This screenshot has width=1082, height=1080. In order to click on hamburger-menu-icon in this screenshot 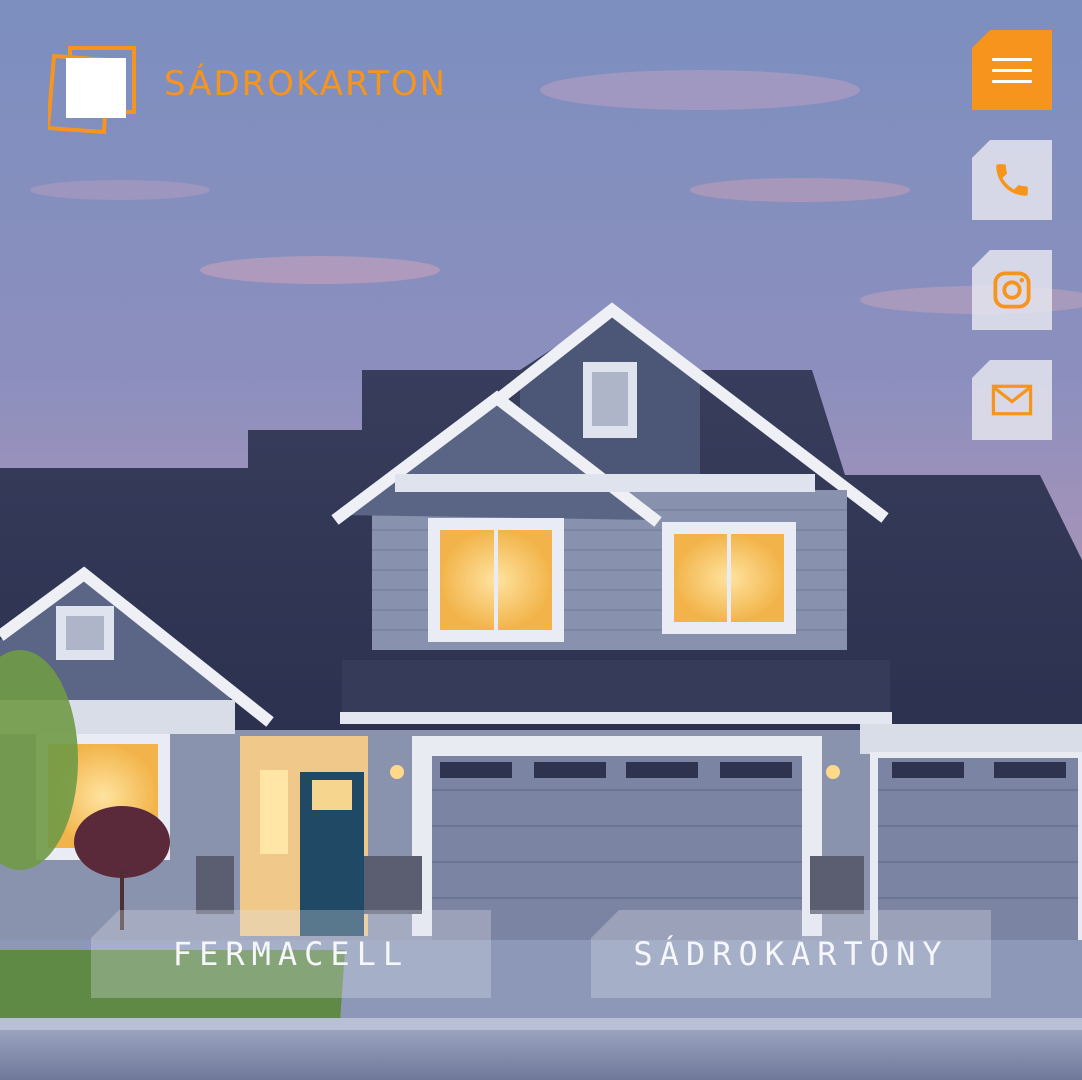, I will do `click(1012, 70)`.